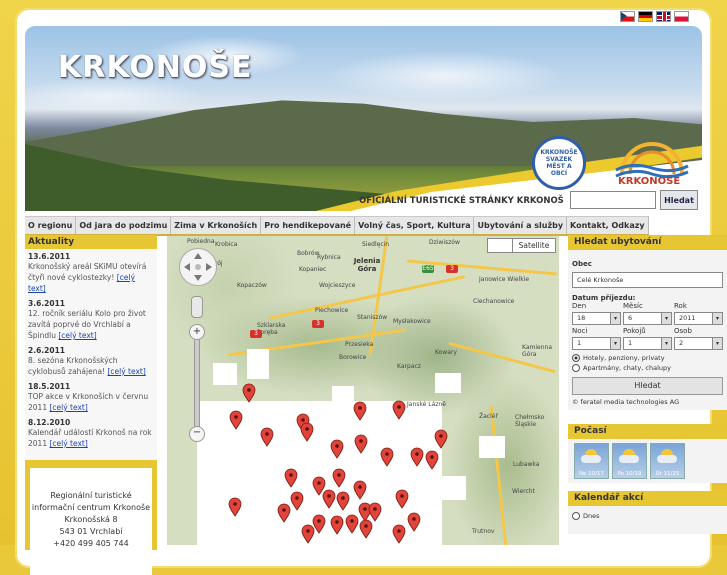 The image size is (727, 575). What do you see at coordinates (626, 402) in the screenshot?
I see `feratel-copyright: © feratel media technologies AG` at bounding box center [626, 402].